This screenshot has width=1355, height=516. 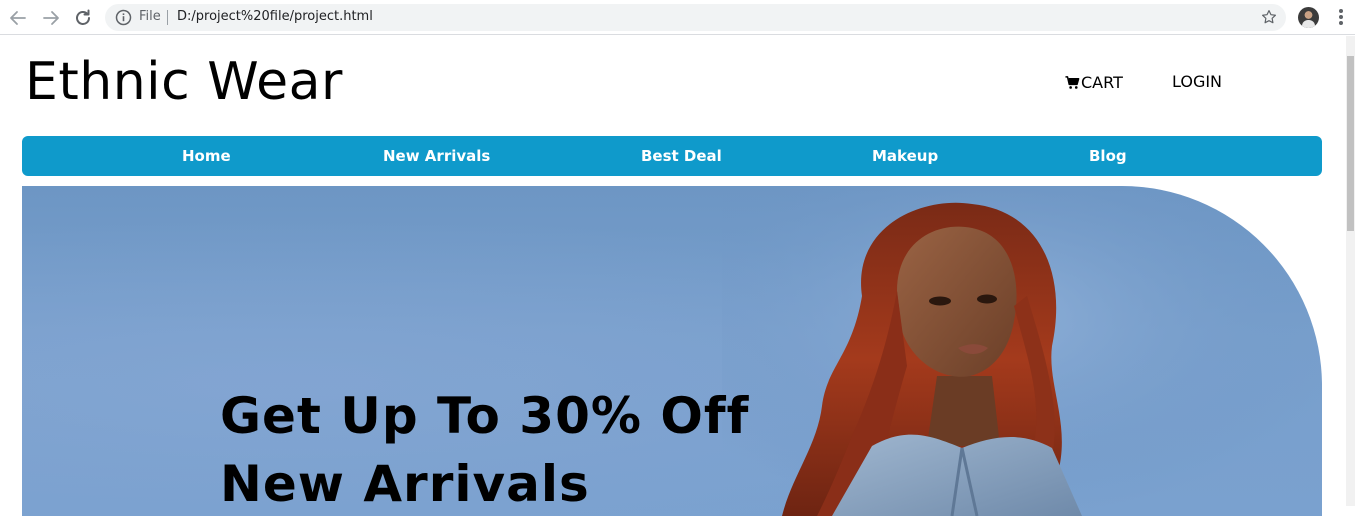 What do you see at coordinates (695, 17) in the screenshot?
I see `address-bar: File D:/project%20file/project.html` at bounding box center [695, 17].